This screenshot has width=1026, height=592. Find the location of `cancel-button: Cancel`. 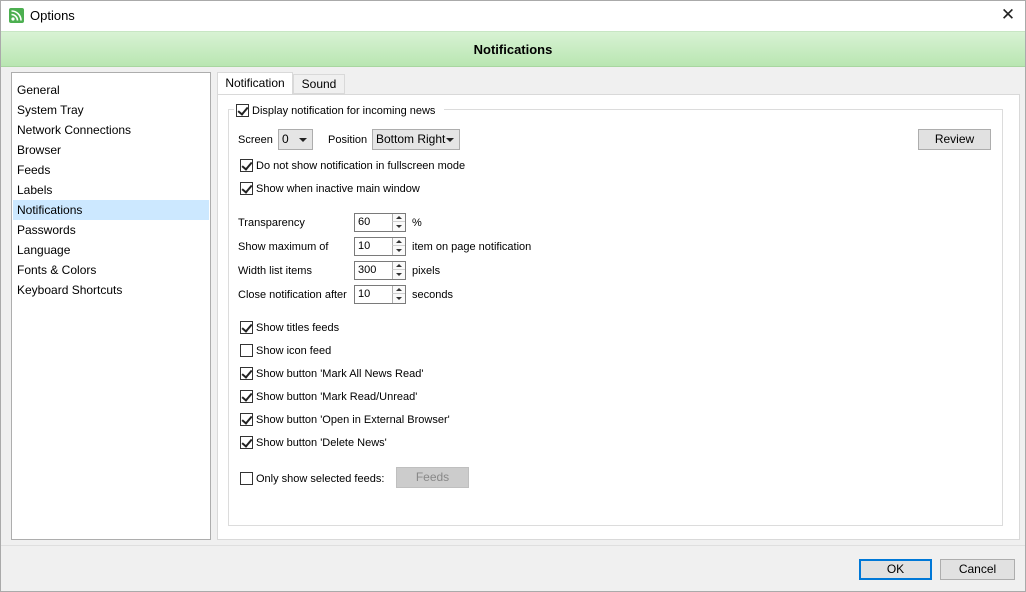

cancel-button: Cancel is located at coordinates (977, 569).